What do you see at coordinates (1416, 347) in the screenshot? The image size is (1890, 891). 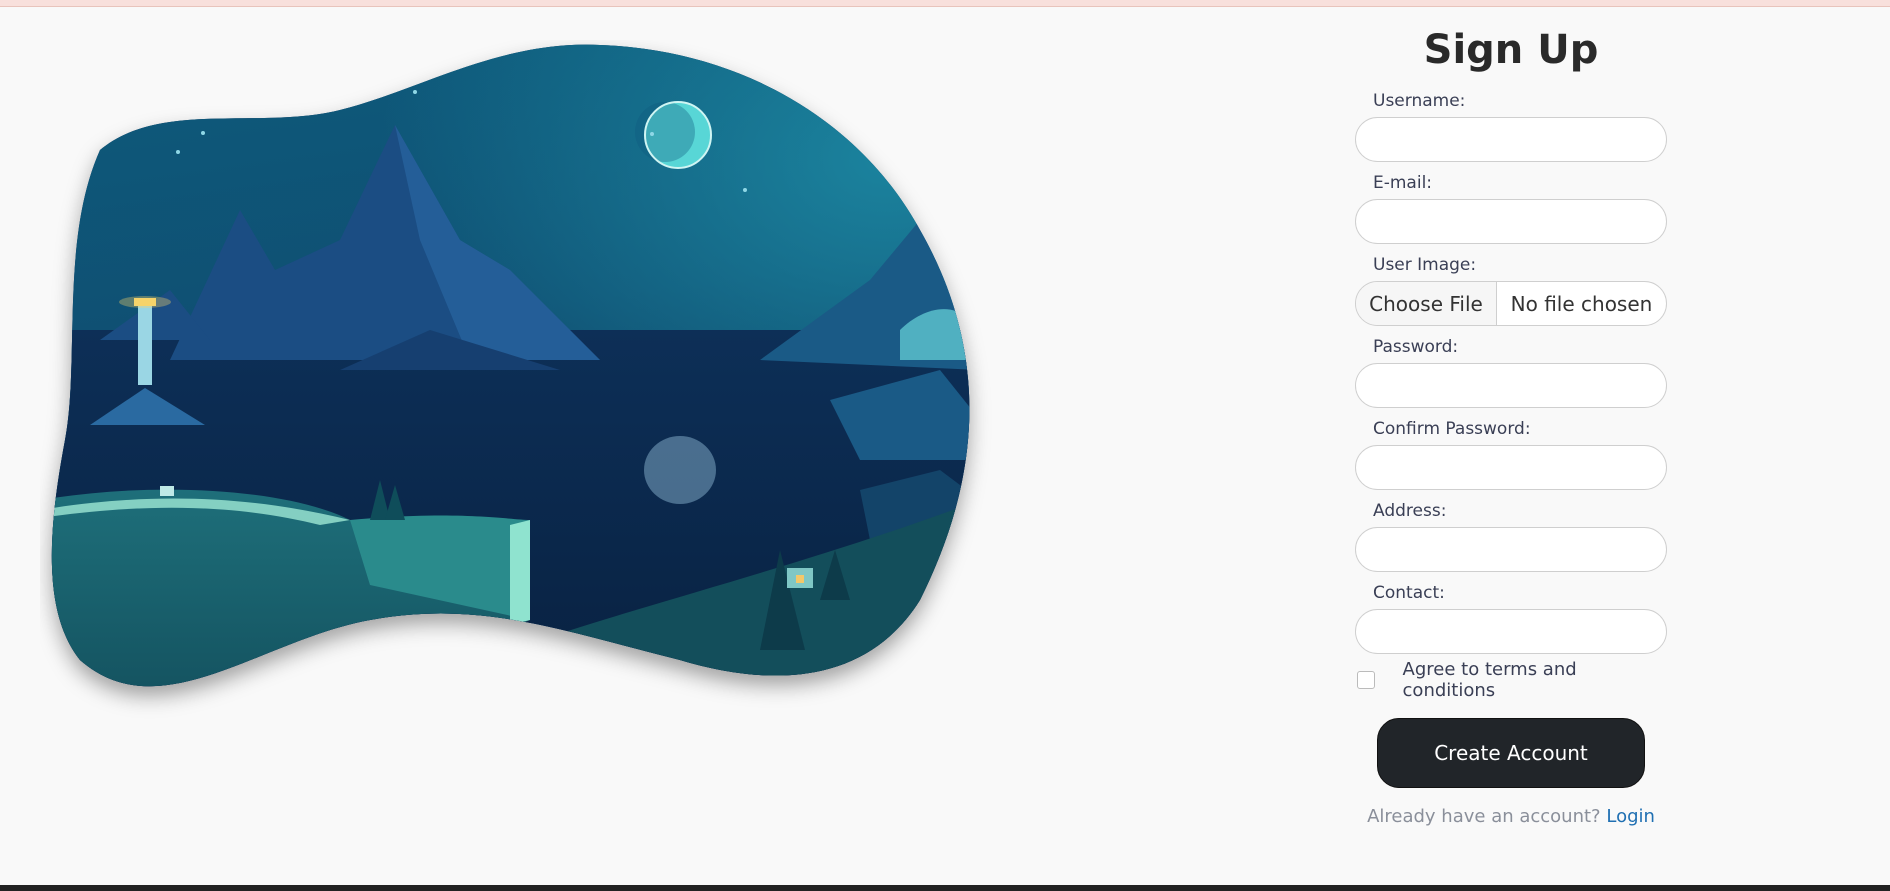 I see `password-label: Password:` at bounding box center [1416, 347].